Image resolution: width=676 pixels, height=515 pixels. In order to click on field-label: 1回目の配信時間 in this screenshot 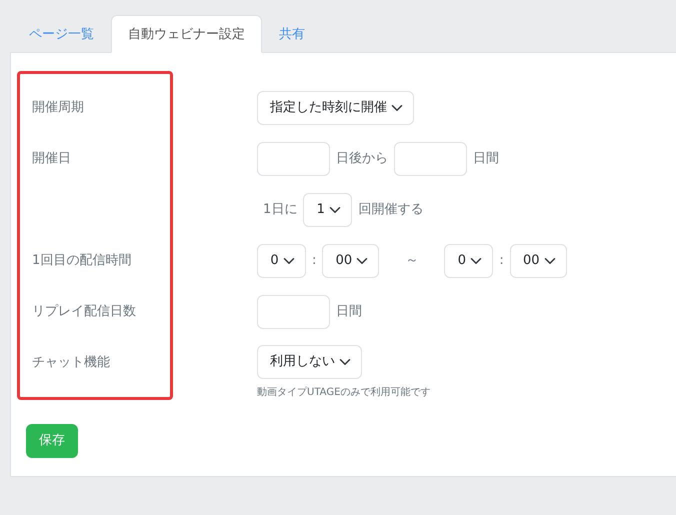, I will do `click(82, 261)`.